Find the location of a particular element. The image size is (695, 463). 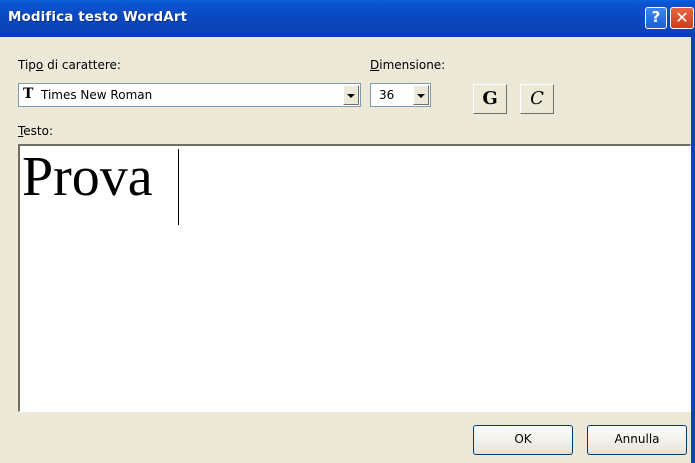

help-button: ? is located at coordinates (656, 18).